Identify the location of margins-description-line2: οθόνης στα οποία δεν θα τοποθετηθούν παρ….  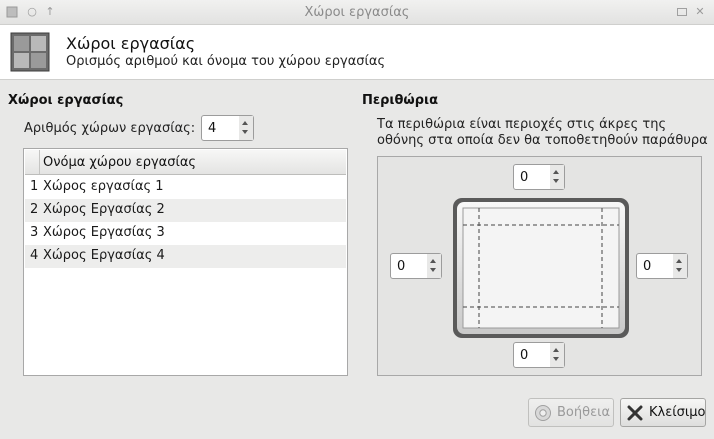
(542, 140).